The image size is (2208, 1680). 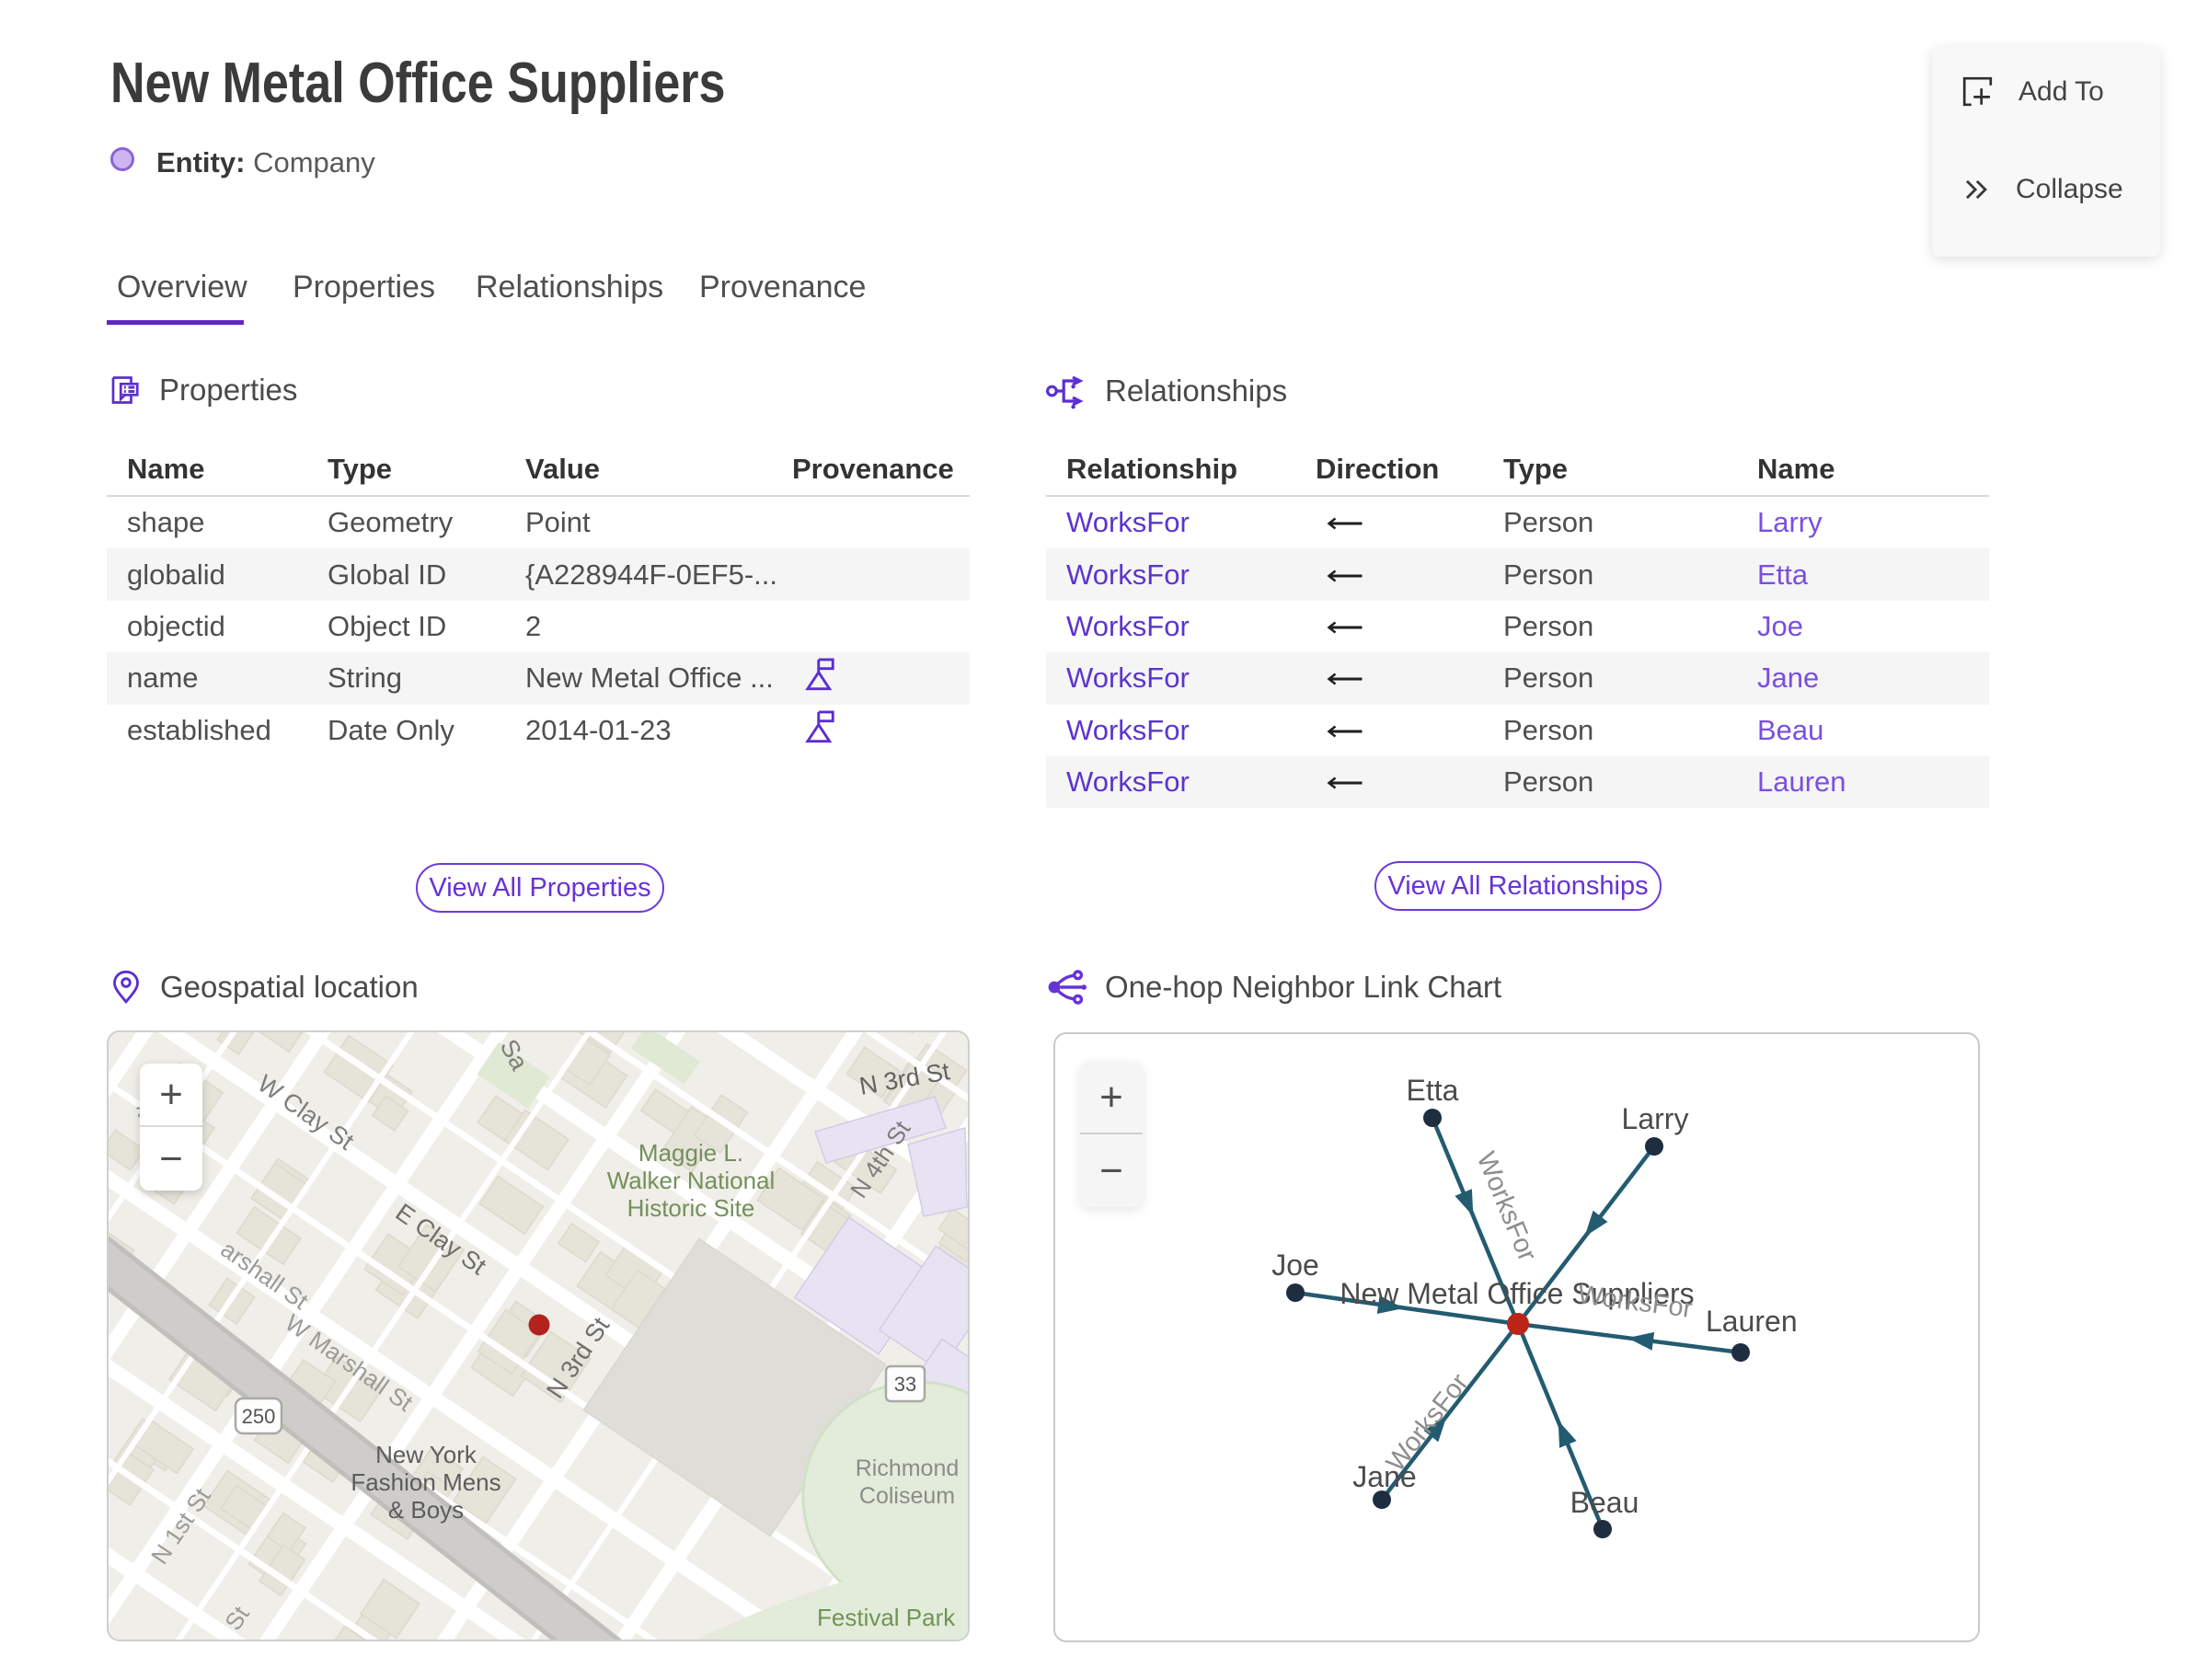 What do you see at coordinates (426, 1454) in the screenshot?
I see `svg-text: New York` at bounding box center [426, 1454].